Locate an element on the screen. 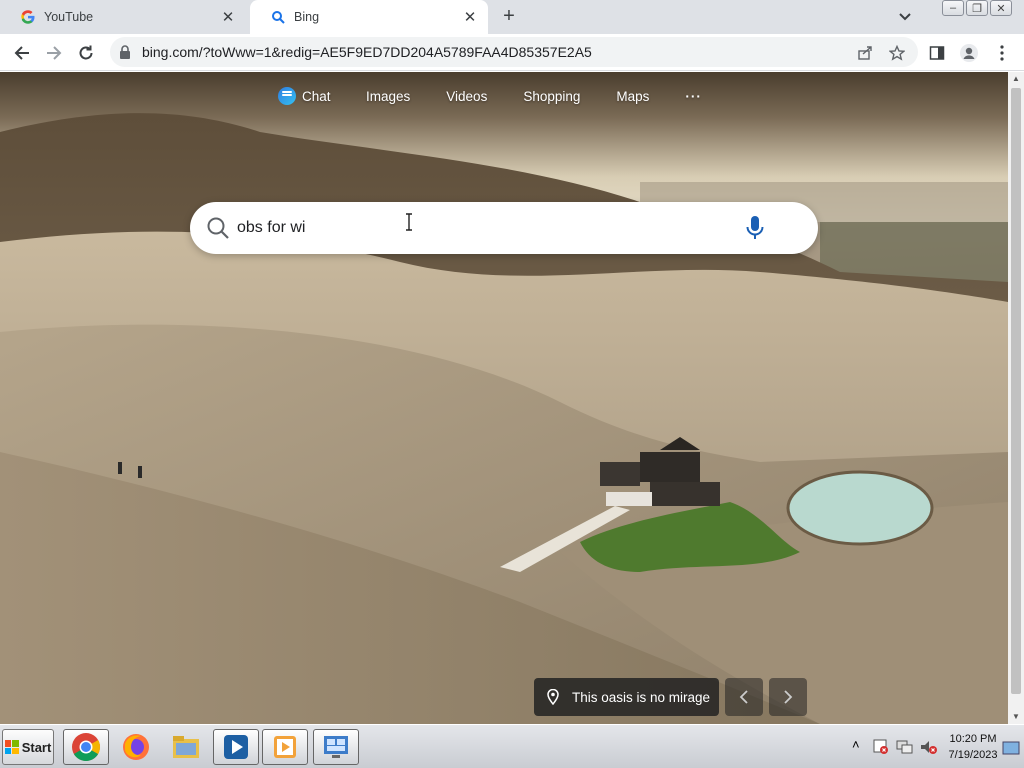 Image resolution: width=1024 pixels, height=768 pixels. scroll-up-arrow-icon: ▲ is located at coordinates (1016, 79).